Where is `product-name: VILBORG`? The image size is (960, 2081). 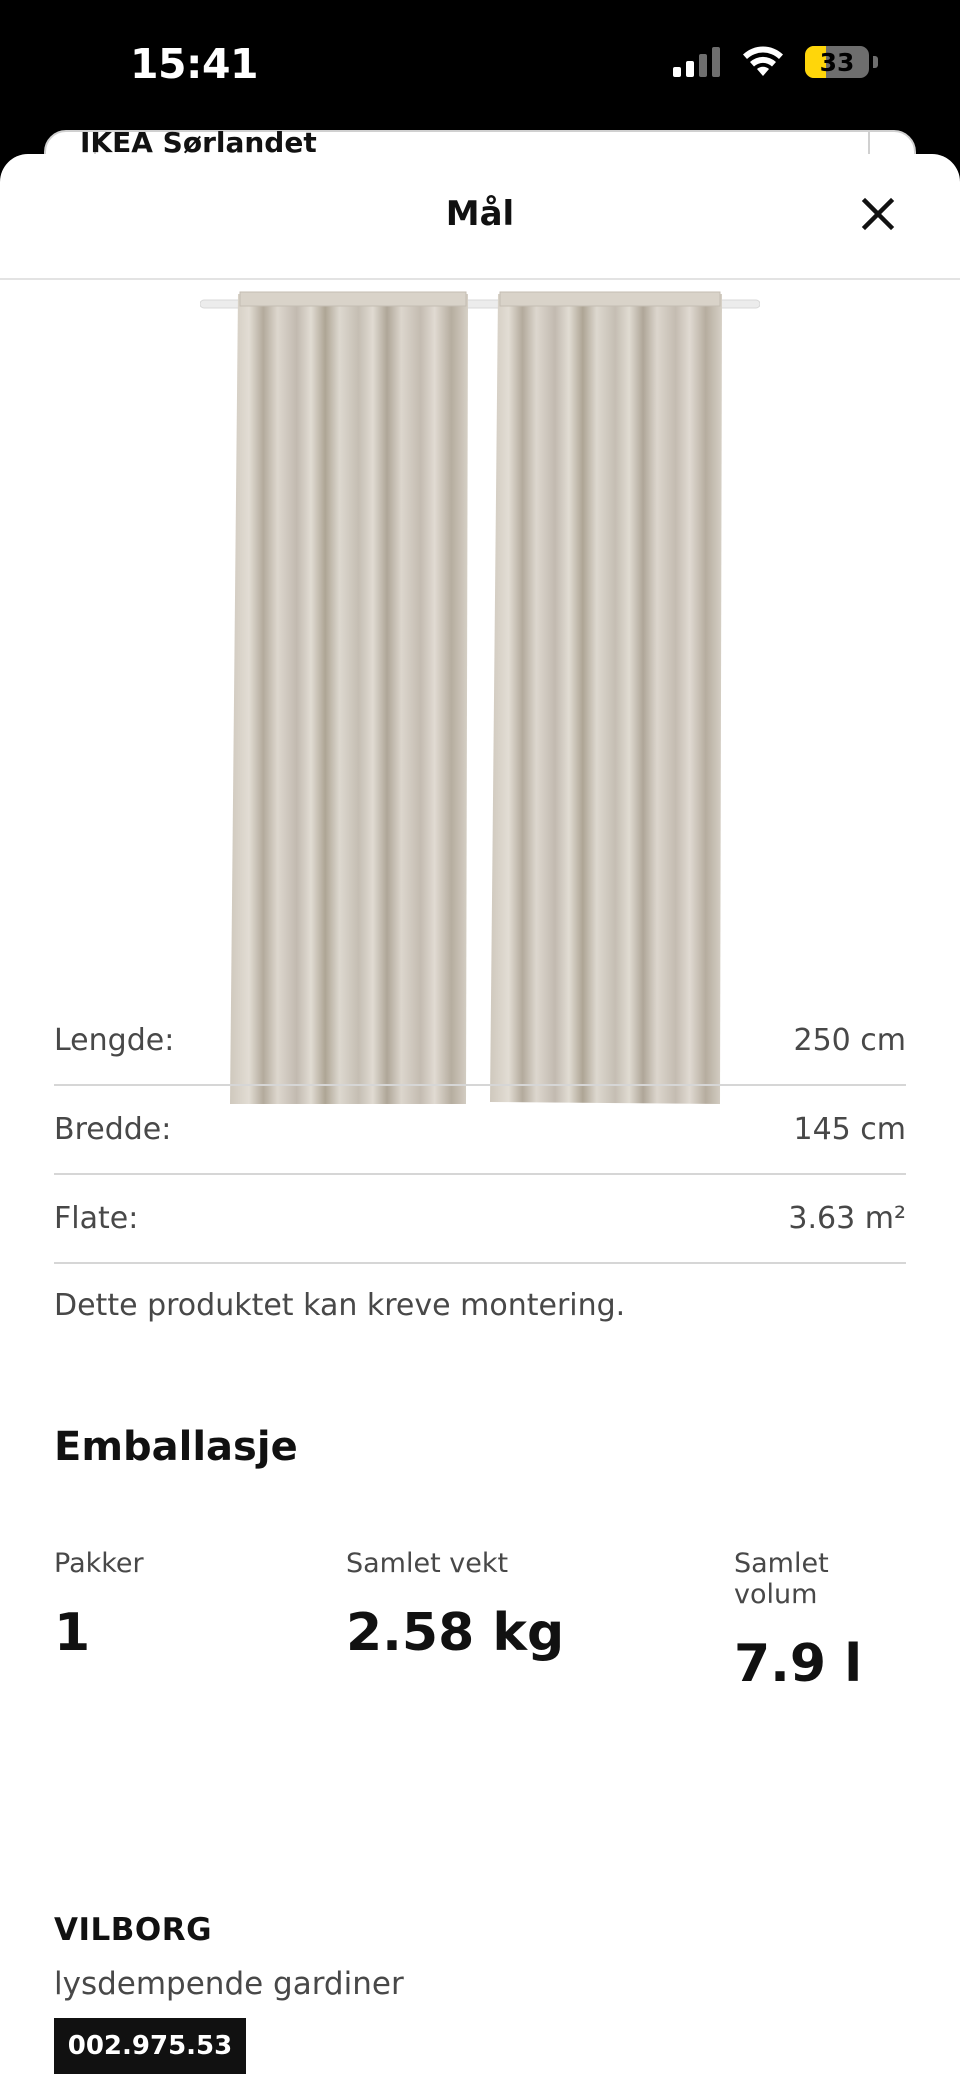 product-name: VILBORG is located at coordinates (133, 1930).